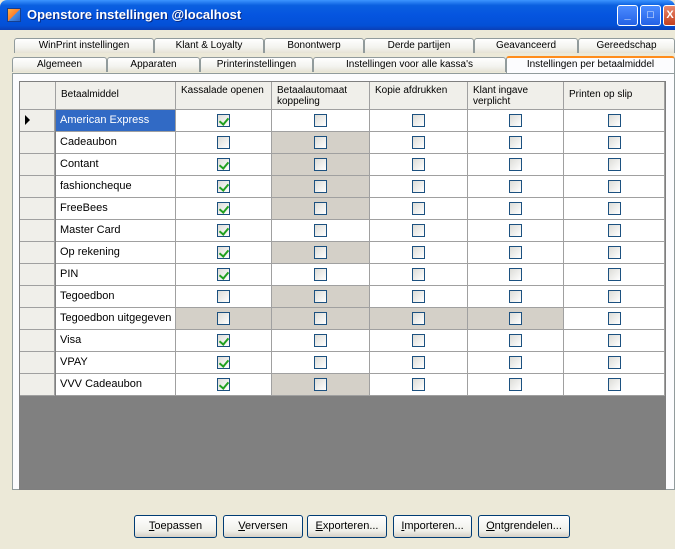 This screenshot has height=549, width=675. What do you see at coordinates (314, 45) in the screenshot?
I see `tab-bonontwerp: Bonontwerp` at bounding box center [314, 45].